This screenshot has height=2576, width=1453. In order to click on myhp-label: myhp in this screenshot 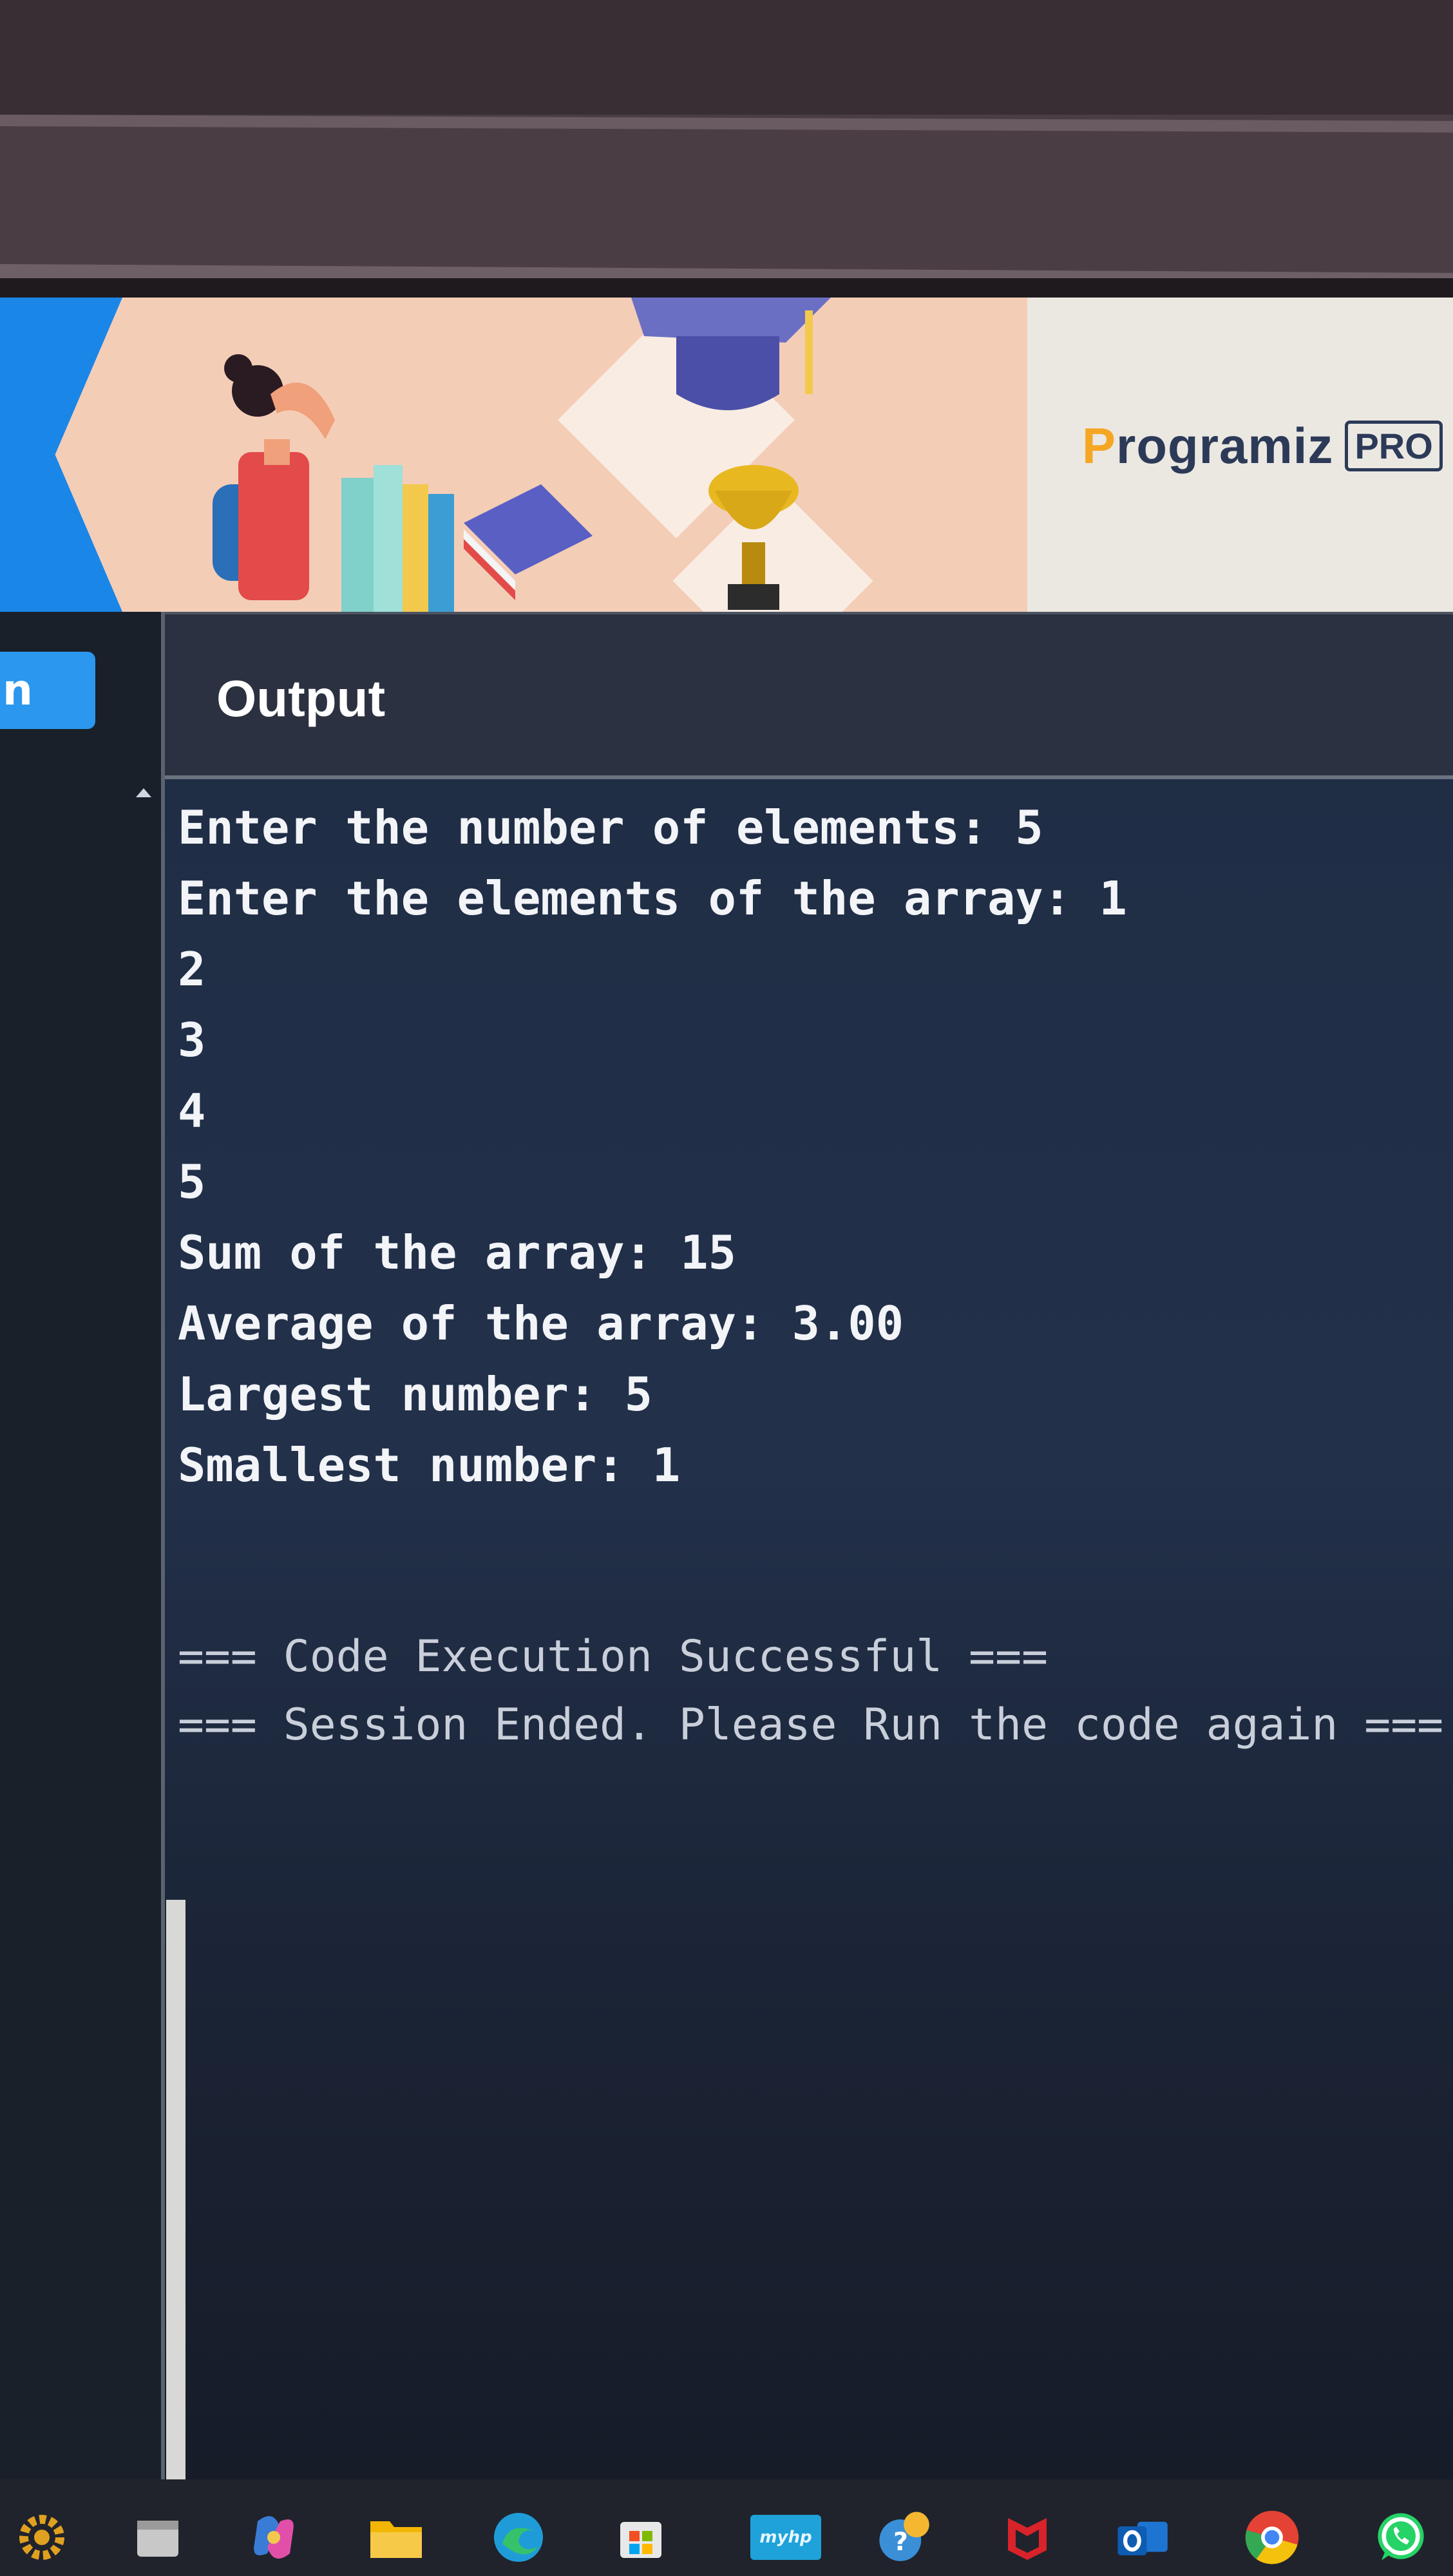, I will do `click(785, 2537)`.